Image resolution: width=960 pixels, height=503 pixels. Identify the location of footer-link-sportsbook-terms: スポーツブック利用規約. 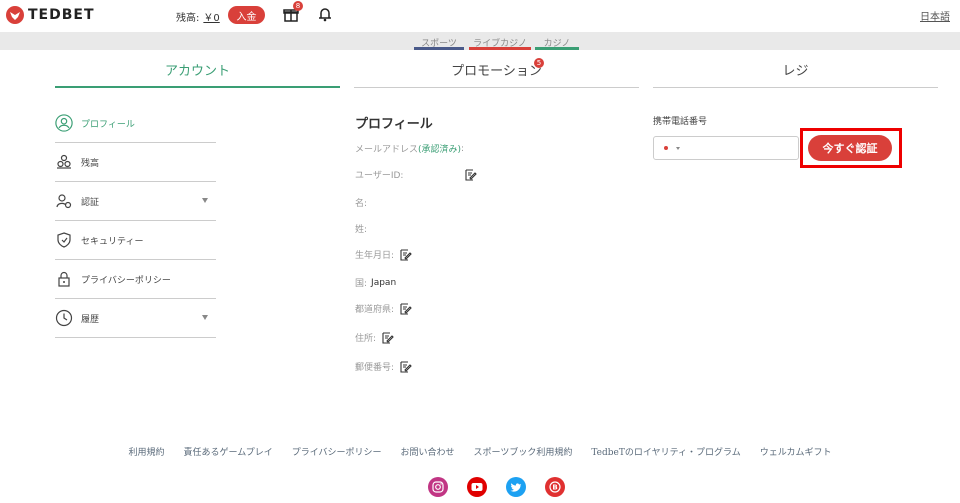
(523, 451).